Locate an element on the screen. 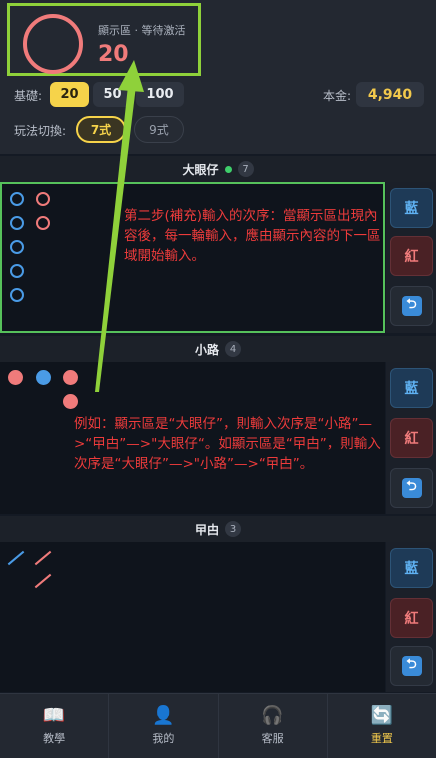  nav-reset: 🔄 重置 is located at coordinates (382, 726).